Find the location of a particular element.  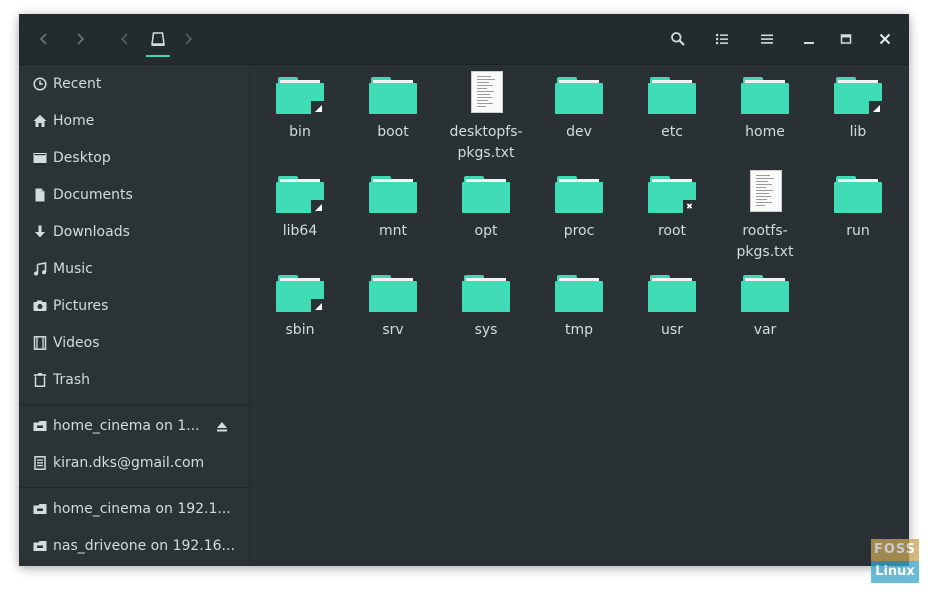

folder-item: sys is located at coordinates (486, 307).